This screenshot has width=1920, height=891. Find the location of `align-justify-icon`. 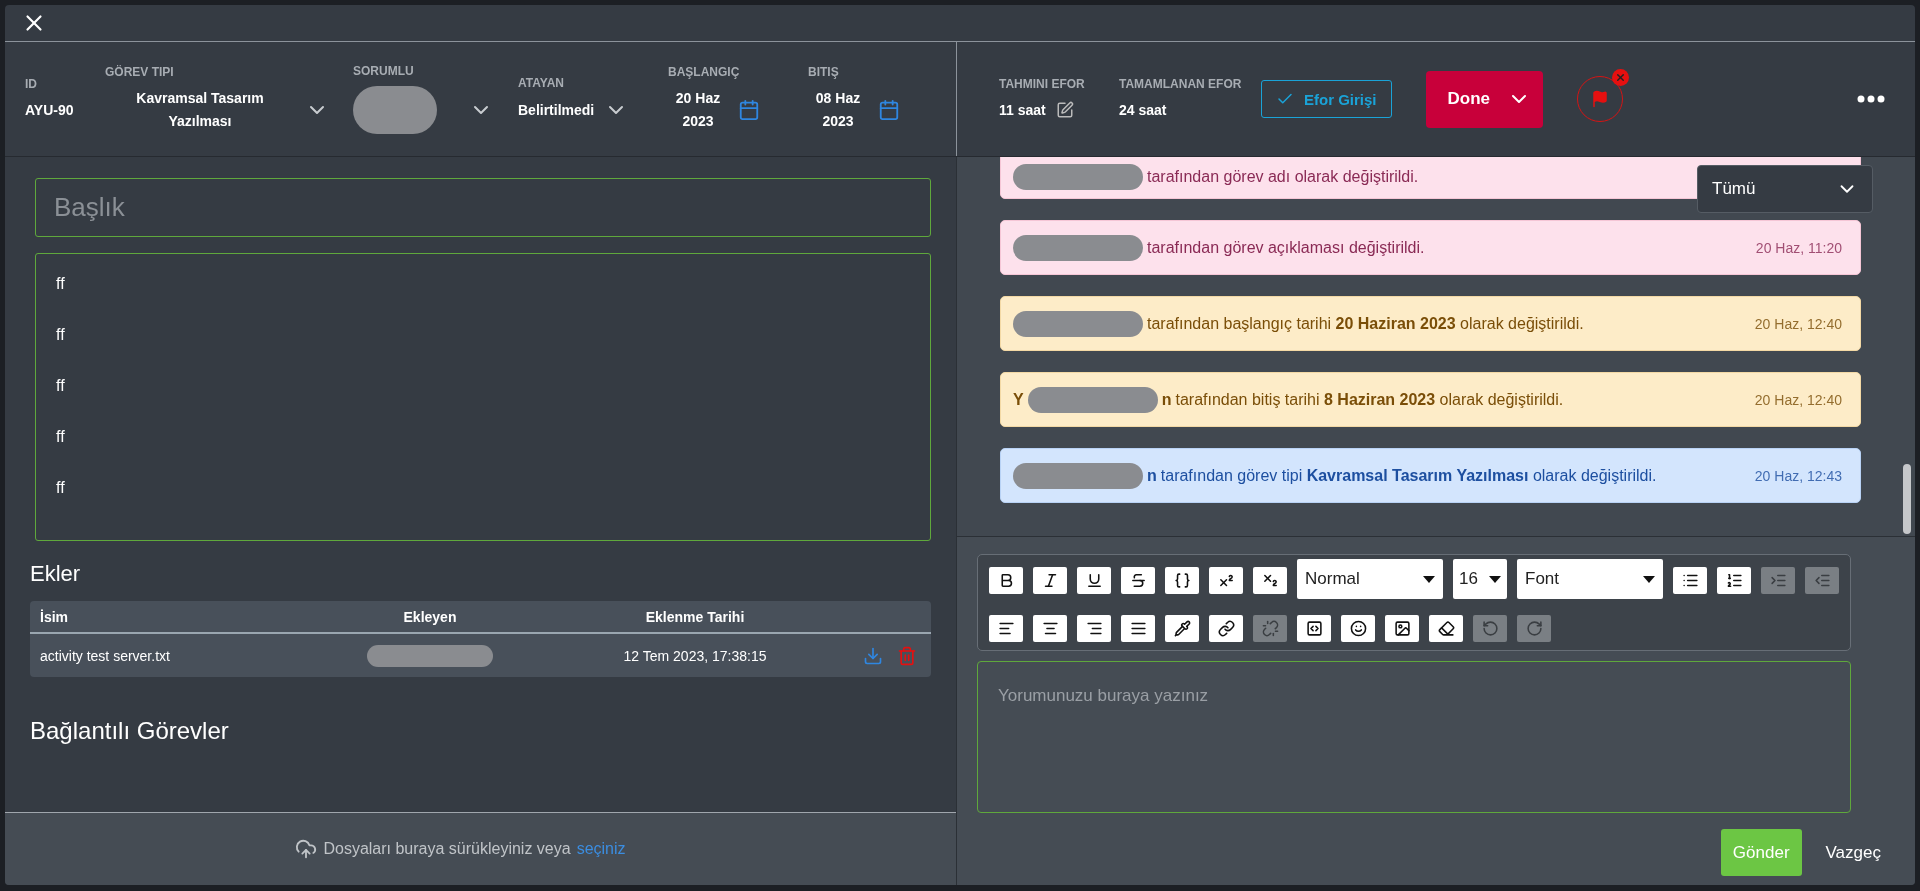

align-justify-icon is located at coordinates (1138, 628).